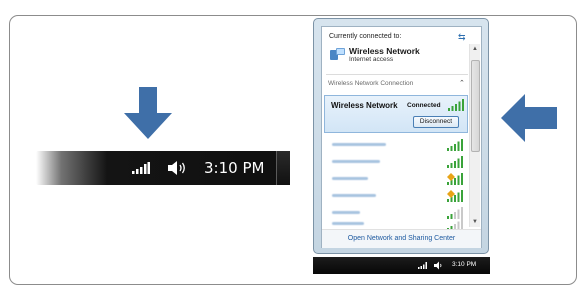  I want to click on connected-header: Currently connected to:, so click(365, 36).